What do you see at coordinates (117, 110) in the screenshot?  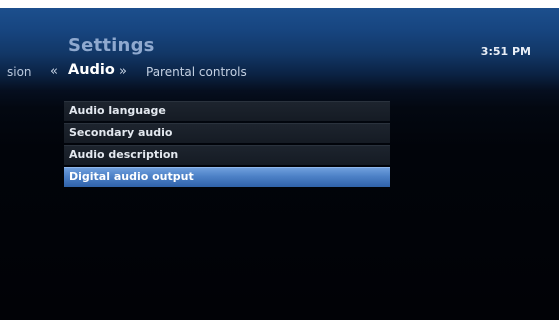 I see `menu-item-label: Audio language` at bounding box center [117, 110].